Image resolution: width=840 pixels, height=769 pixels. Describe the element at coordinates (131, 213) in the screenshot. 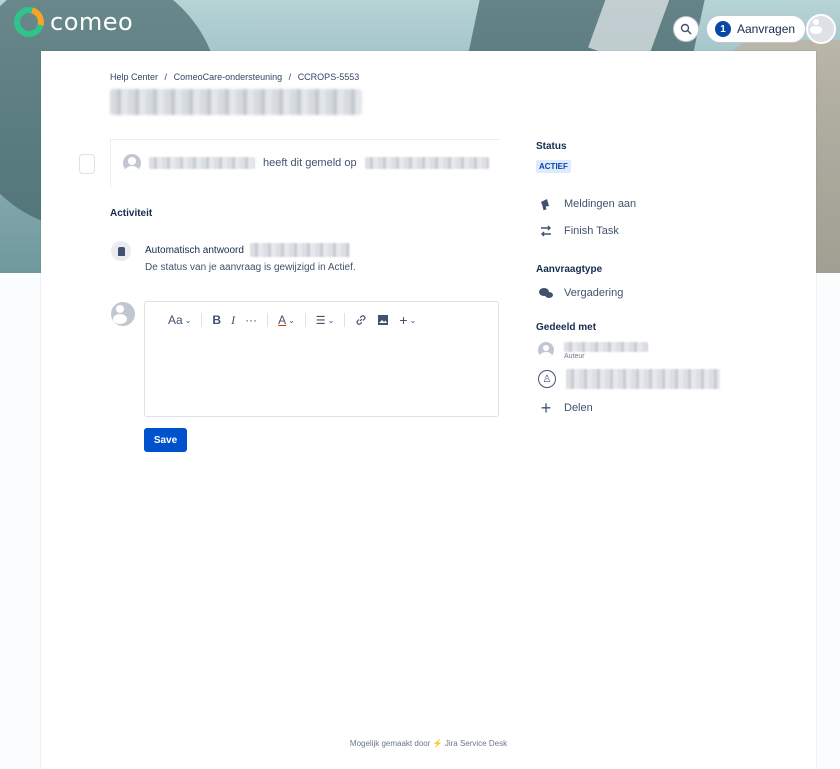

I see `activity-heading: Activiteit` at that location.